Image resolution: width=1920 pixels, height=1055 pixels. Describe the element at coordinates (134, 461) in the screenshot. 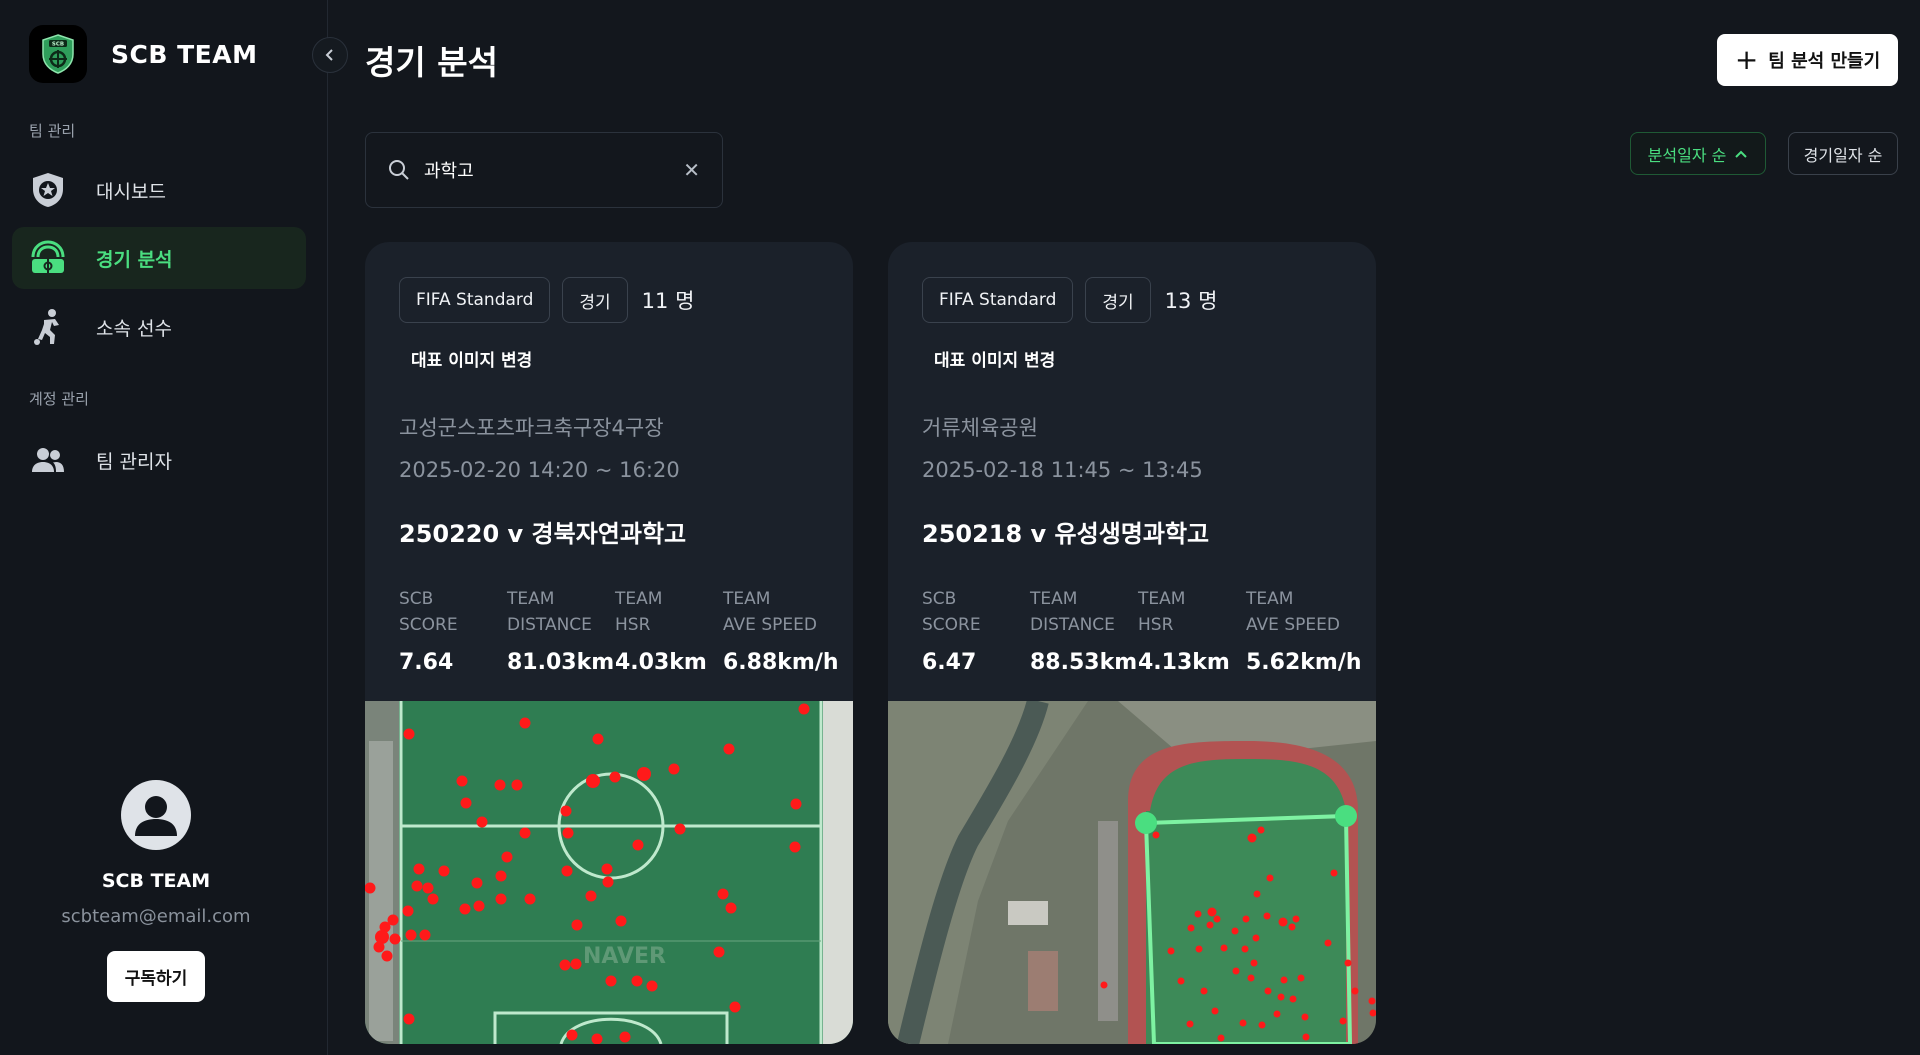

I see `sidebar-item-label: 팀 관리자` at that location.